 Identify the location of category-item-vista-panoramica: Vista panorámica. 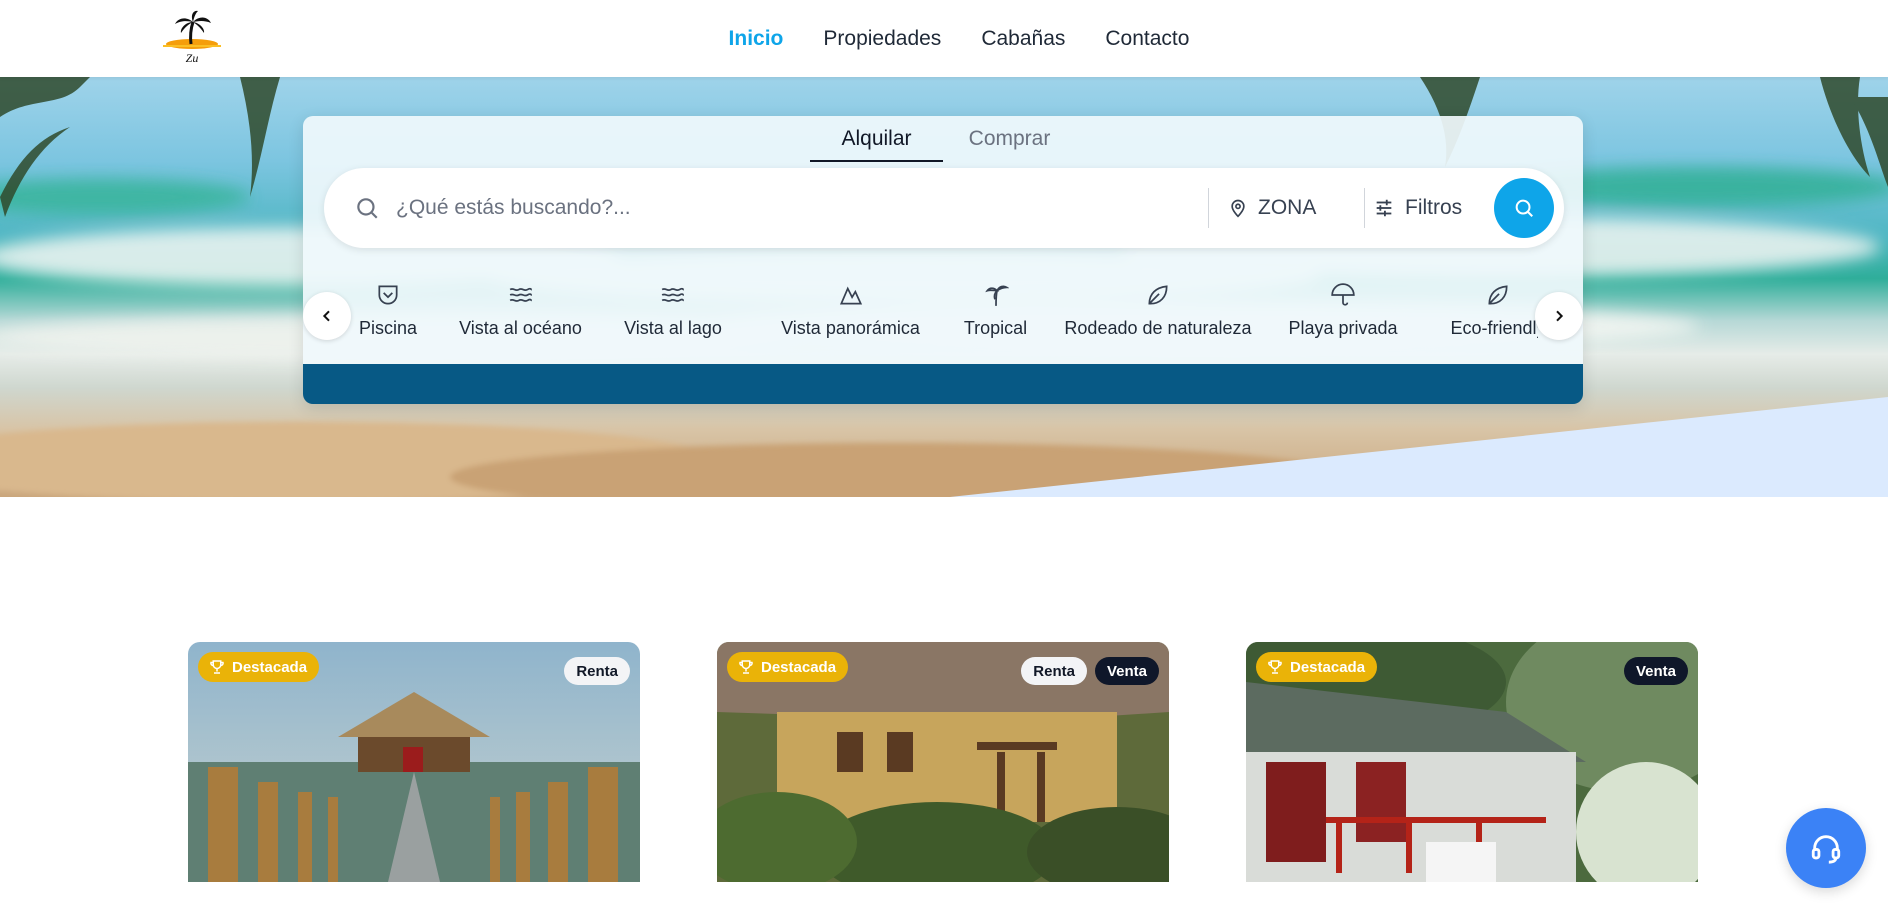
(850, 311).